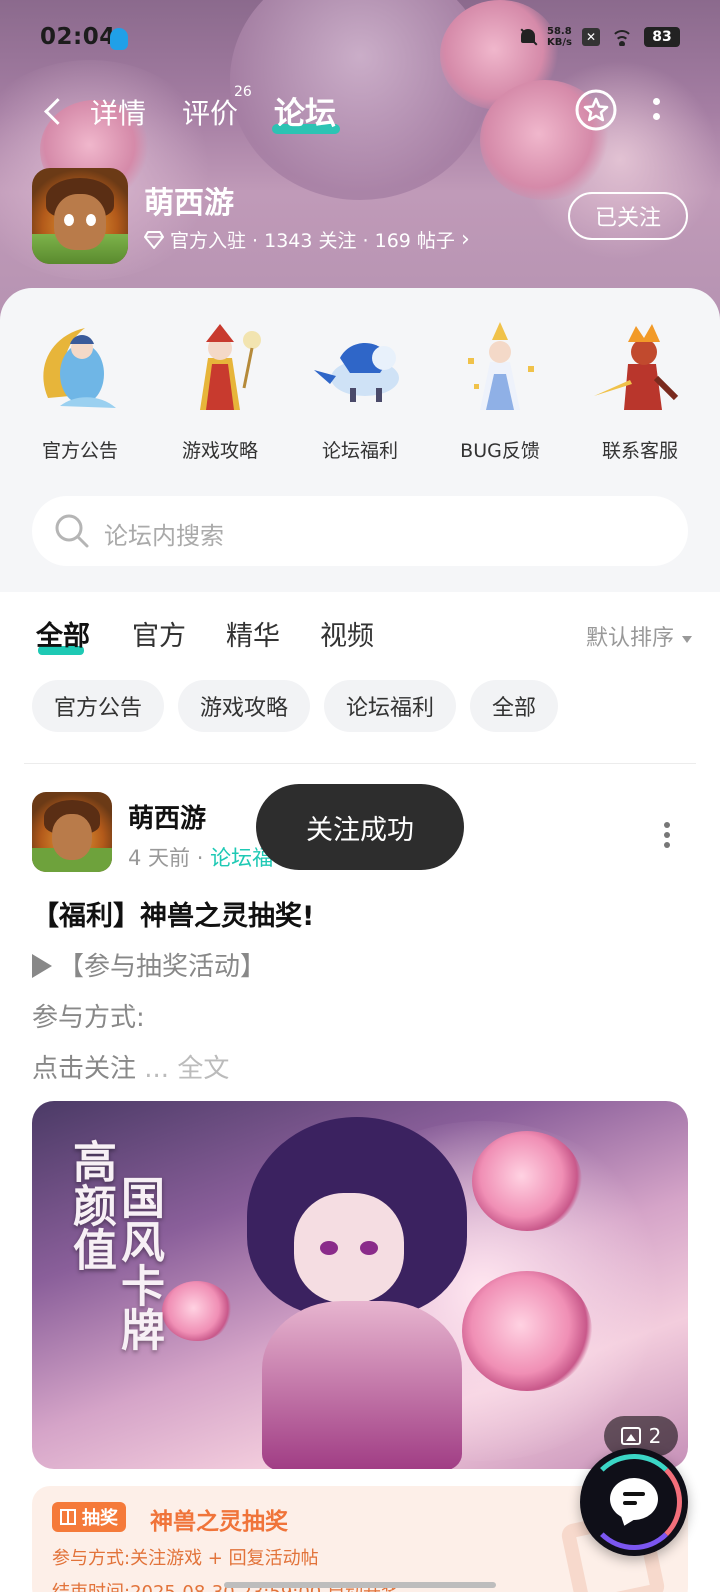  Describe the element at coordinates (98, 706) in the screenshot. I see `chip-official-notice: 官方公告` at that location.